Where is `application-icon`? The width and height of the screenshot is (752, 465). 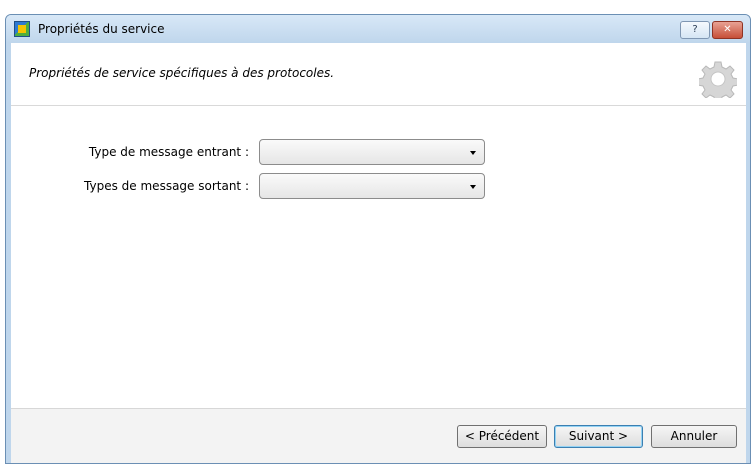
application-icon is located at coordinates (22, 29).